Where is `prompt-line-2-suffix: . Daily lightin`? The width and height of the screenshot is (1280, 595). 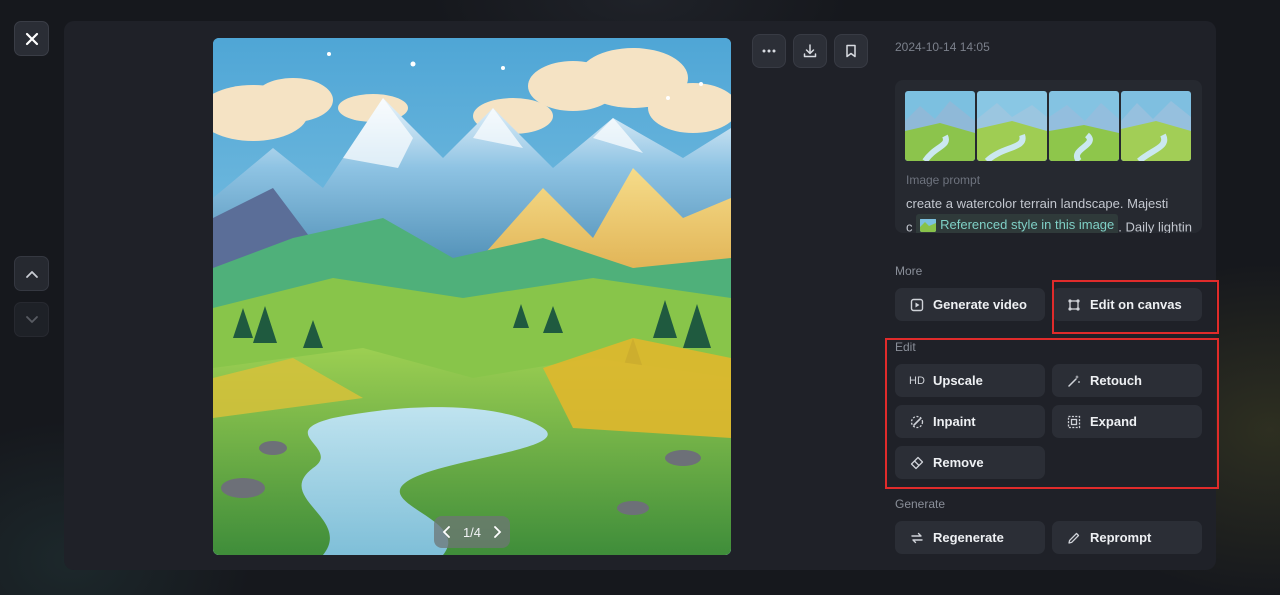
prompt-line-2-suffix: . Daily lightin is located at coordinates (1155, 226).